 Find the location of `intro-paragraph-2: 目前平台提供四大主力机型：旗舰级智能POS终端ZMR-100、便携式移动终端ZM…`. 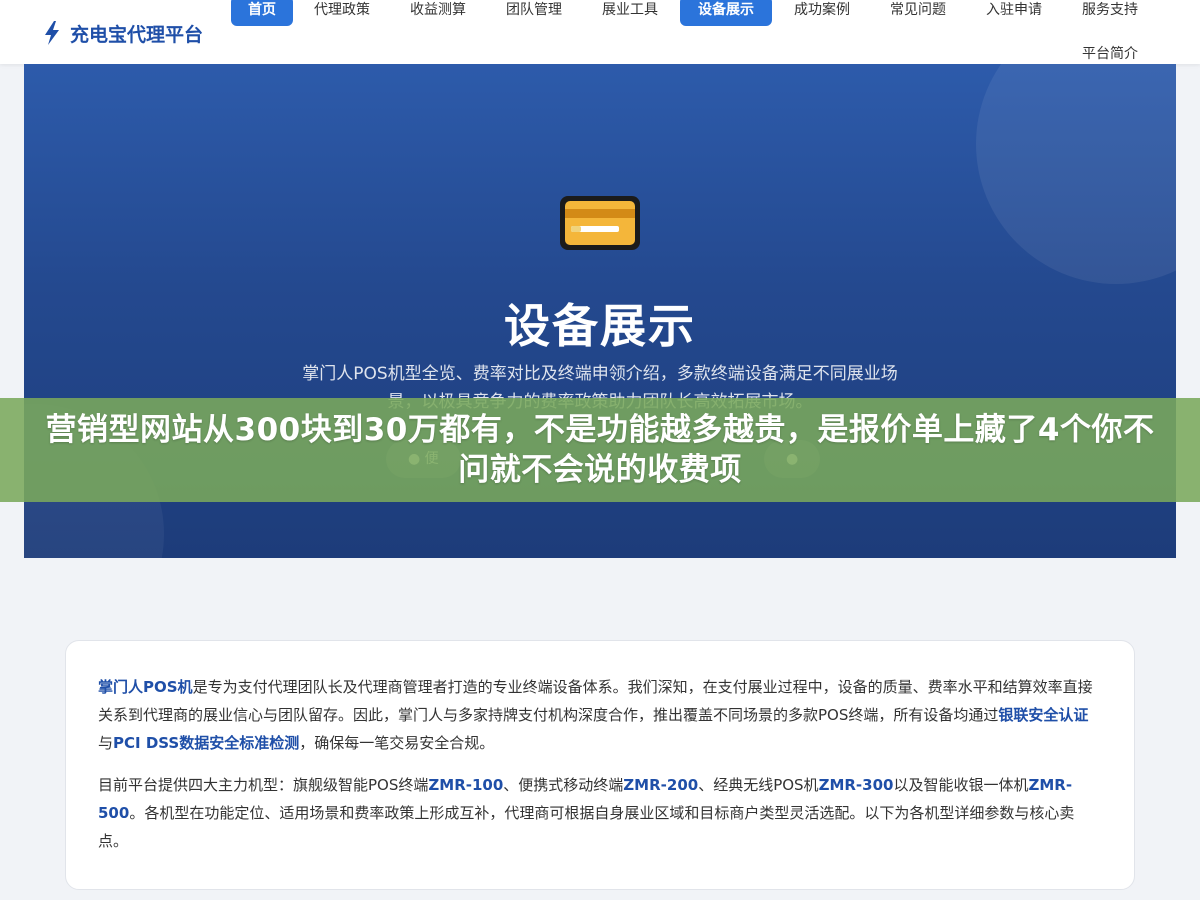

intro-paragraph-2: 目前平台提供四大主力机型：旗舰级智能POS终端ZMR-100、便携式移动终端ZM… is located at coordinates (600, 813).